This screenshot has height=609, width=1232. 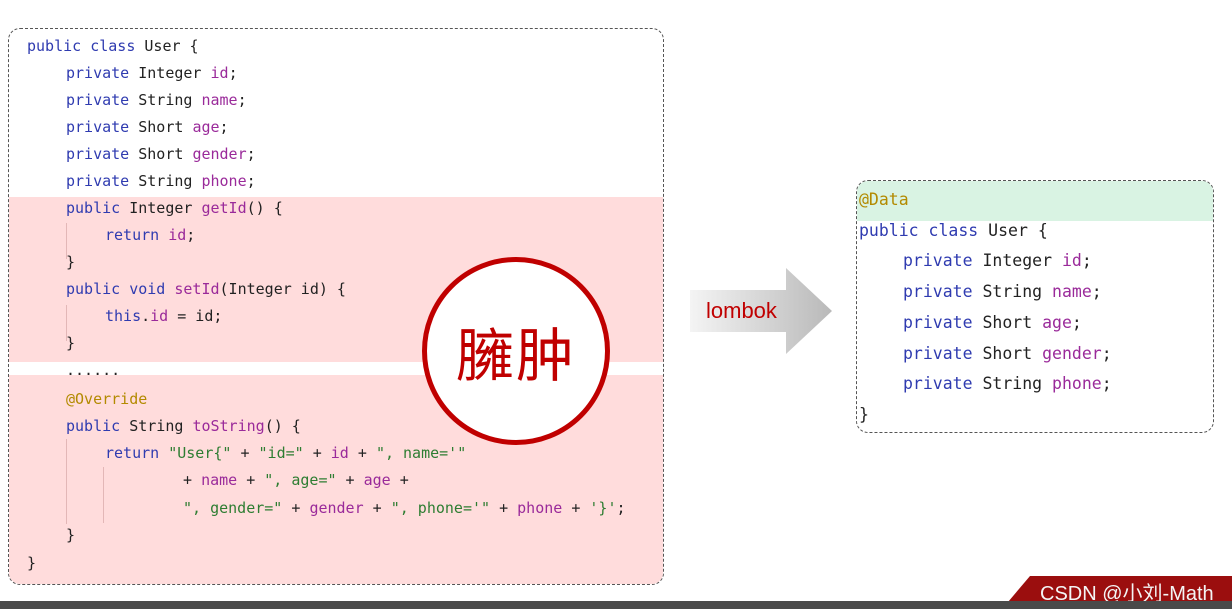 I want to click on code-line-tostring: public String toString() {, so click(x=183, y=426).